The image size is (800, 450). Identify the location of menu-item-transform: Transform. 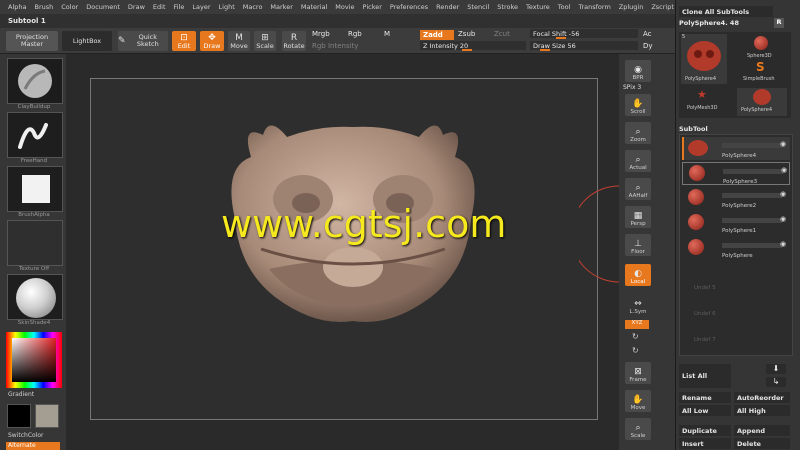
(594, 7).